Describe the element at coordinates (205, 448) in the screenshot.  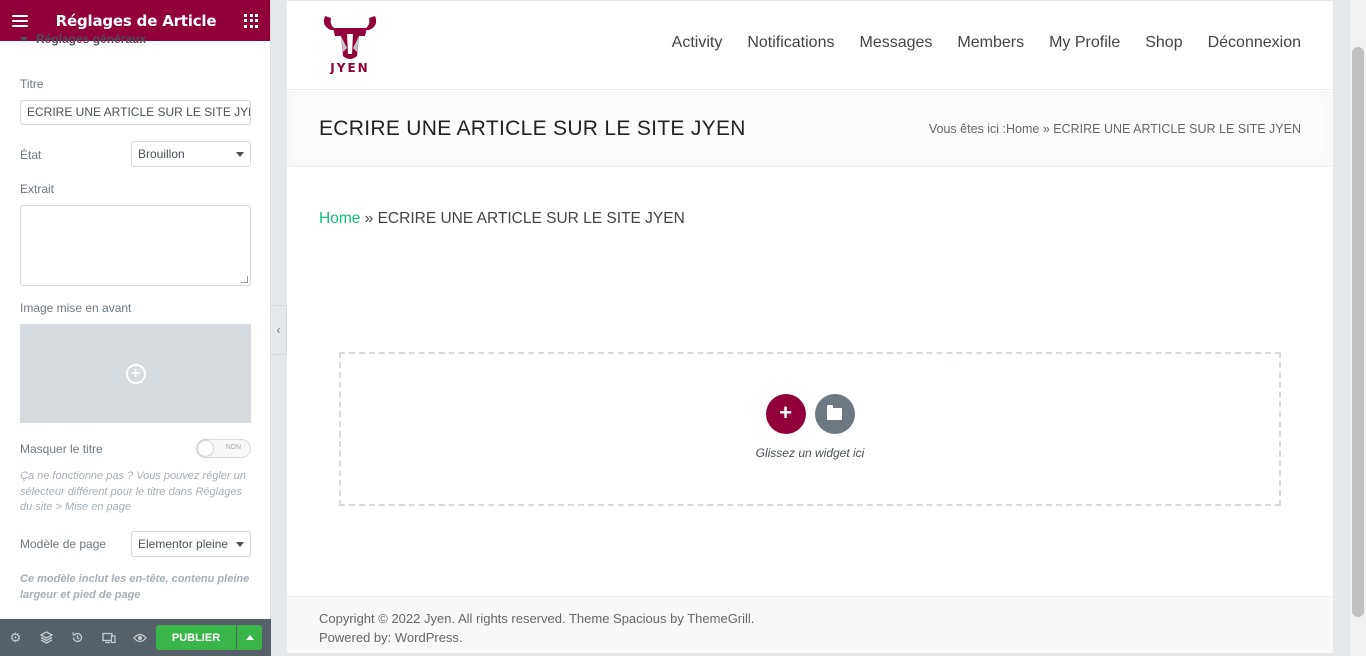
I see `toggle-knob` at that location.